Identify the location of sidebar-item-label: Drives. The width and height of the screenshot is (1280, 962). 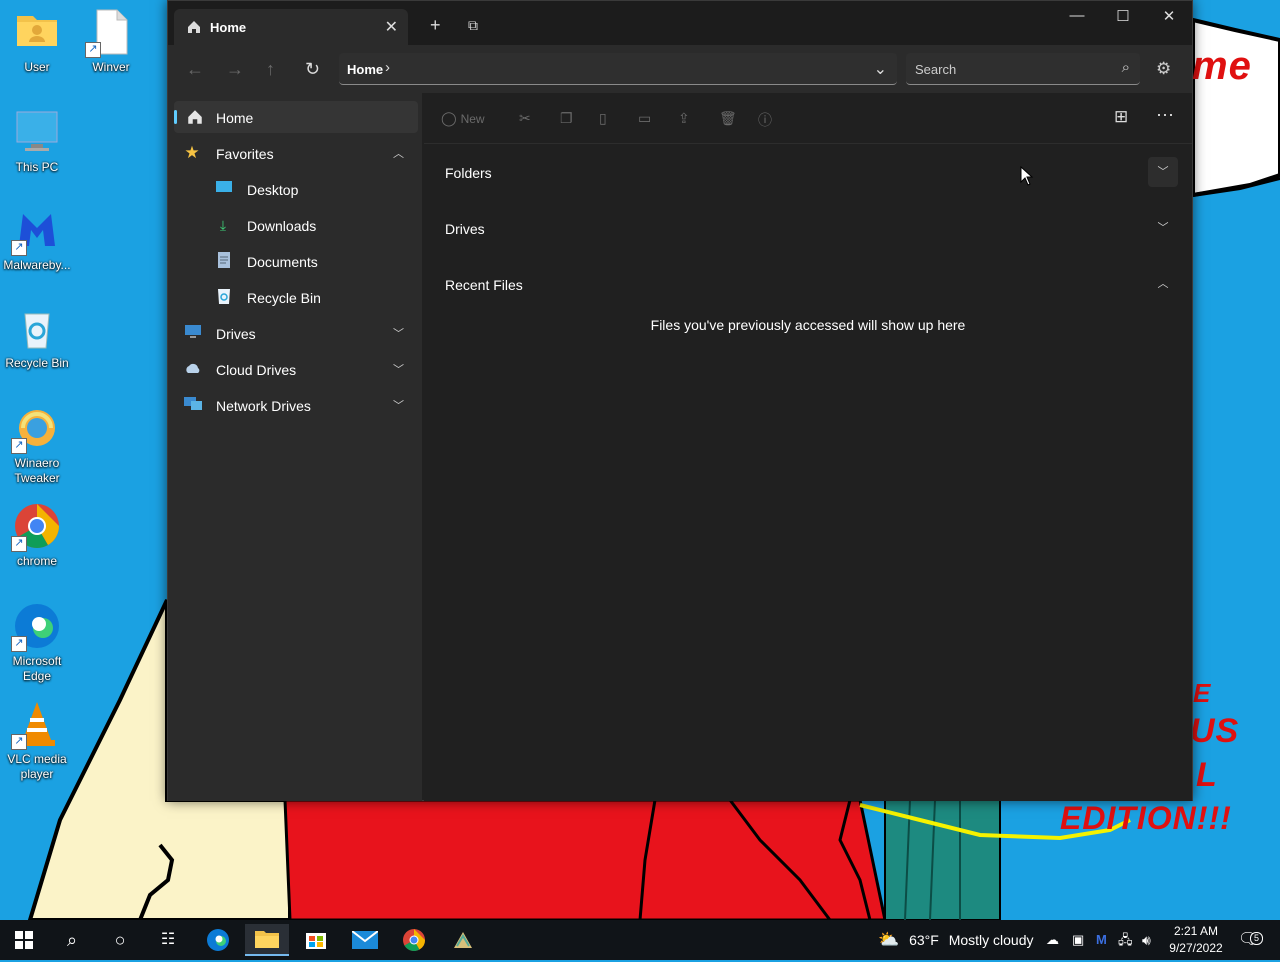
(236, 334).